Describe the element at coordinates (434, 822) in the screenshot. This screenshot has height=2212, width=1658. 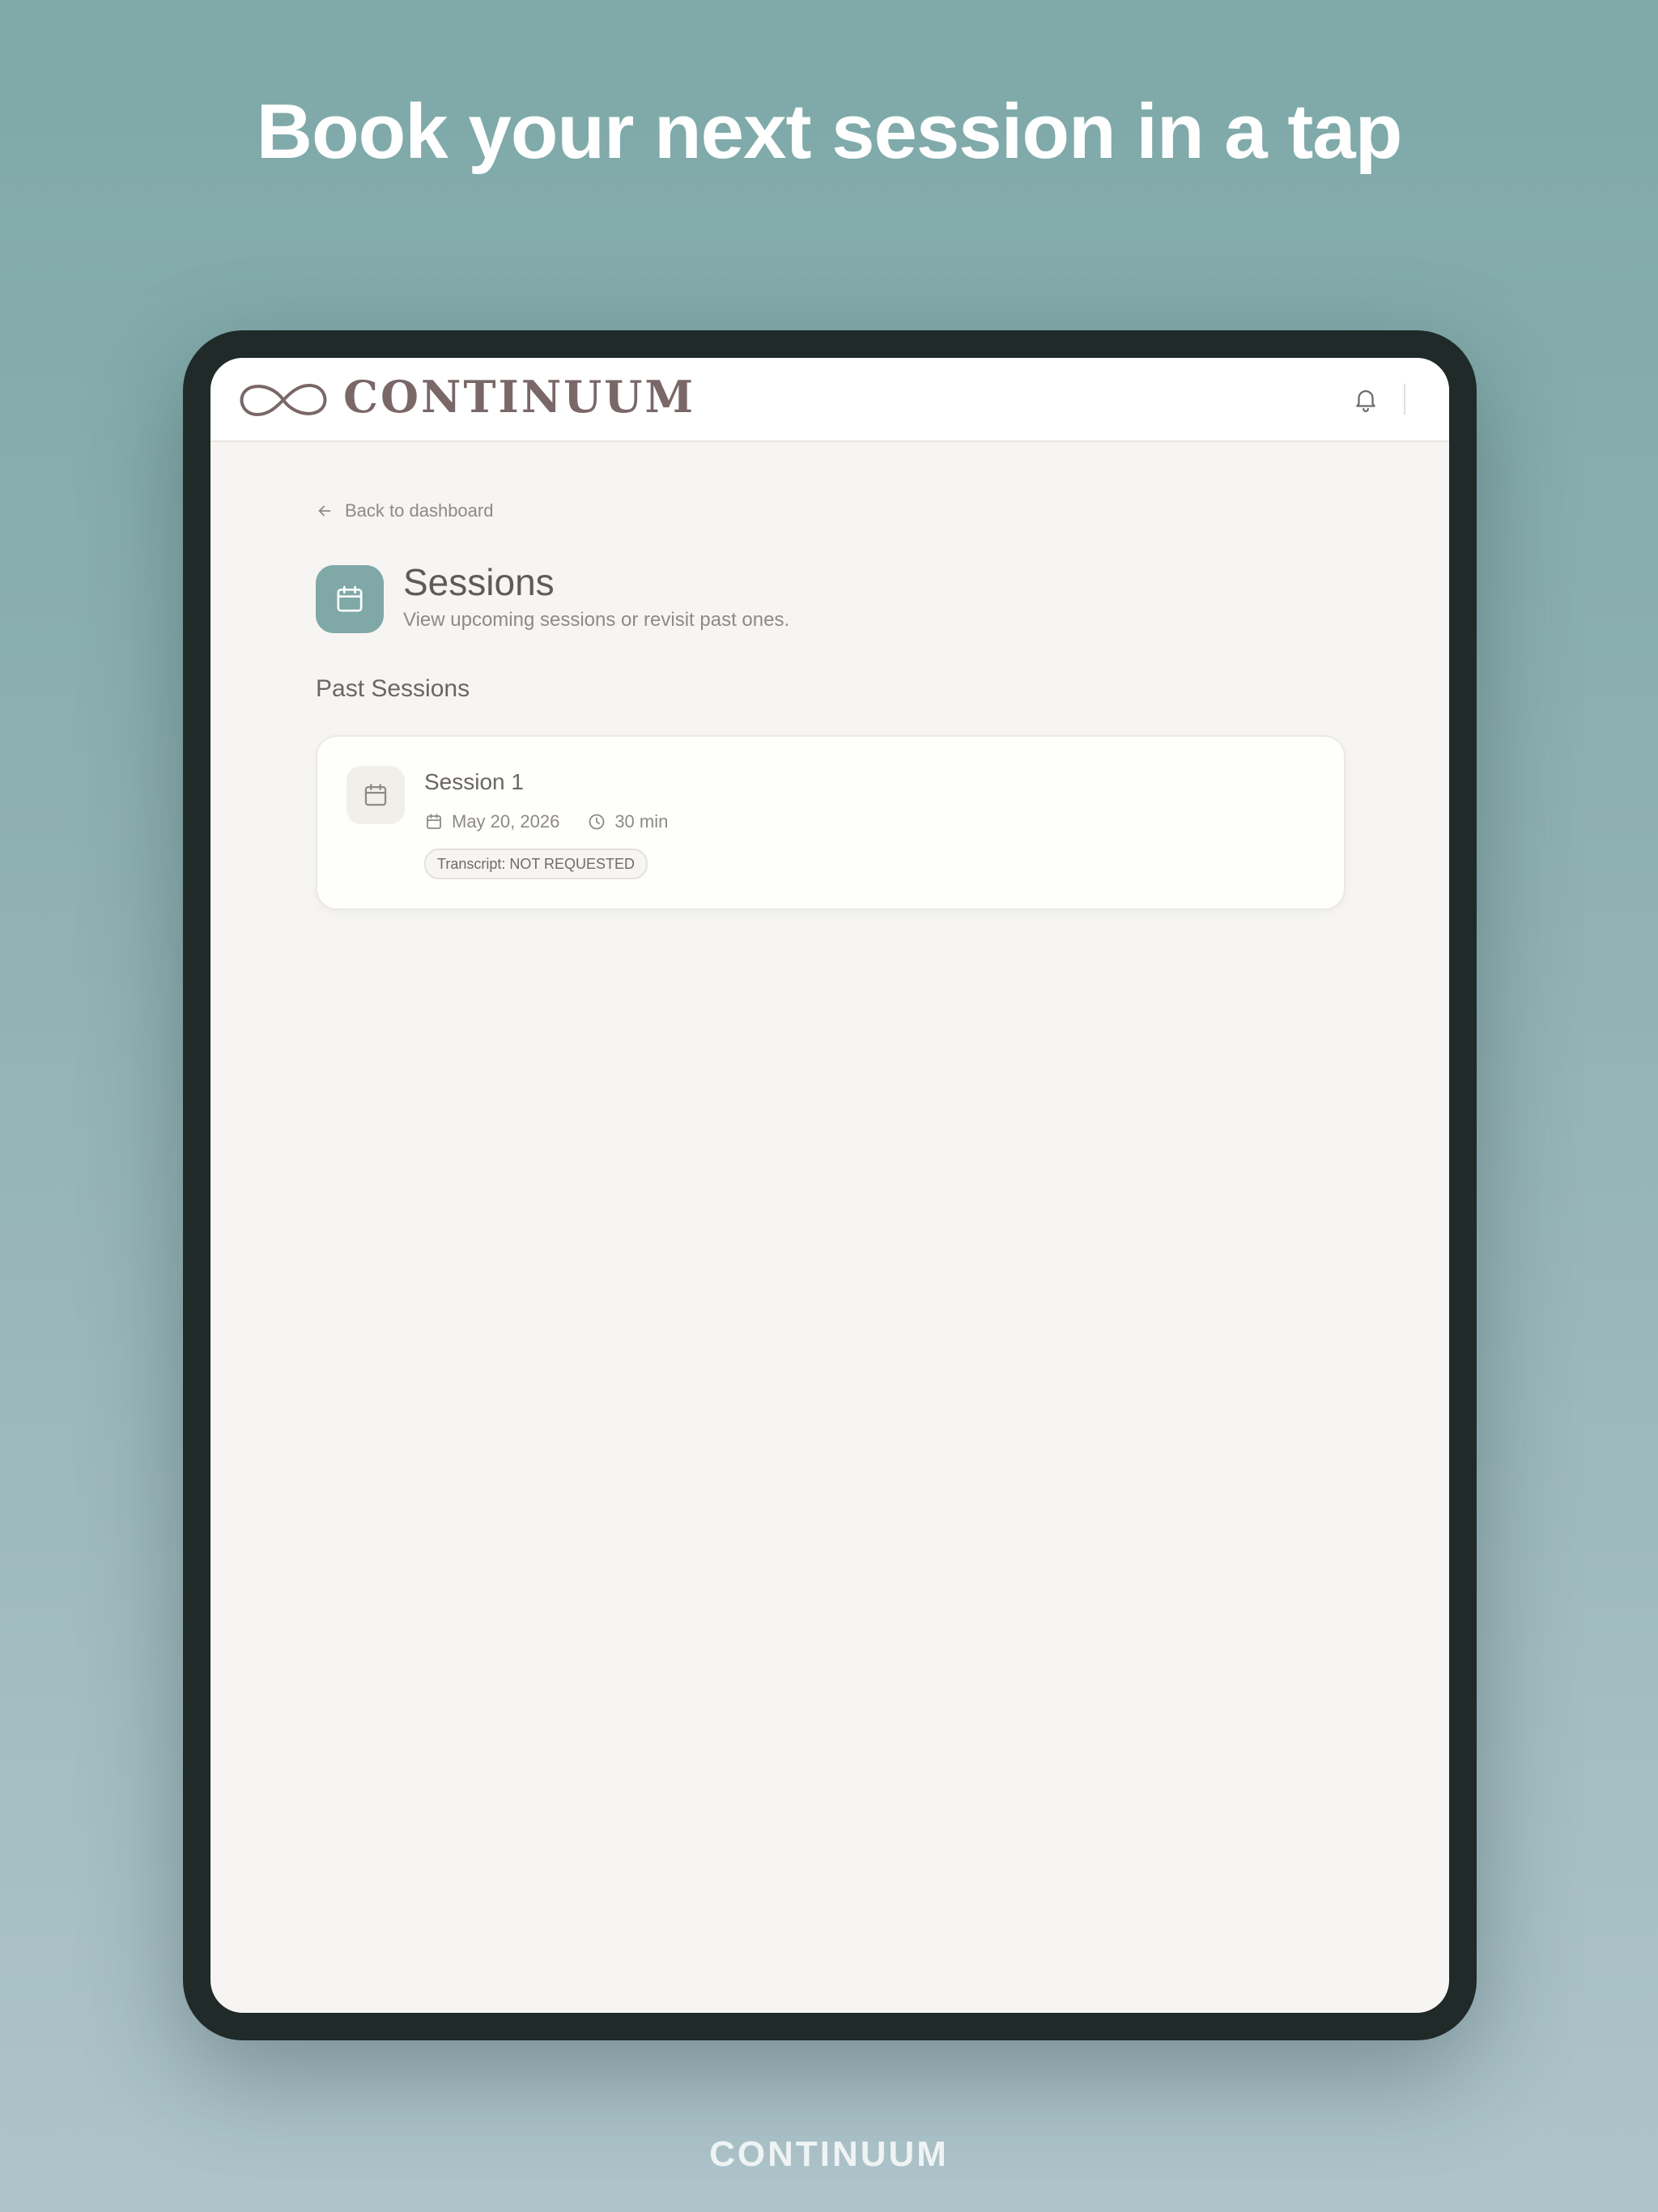
I see `calendar-small-icon` at that location.